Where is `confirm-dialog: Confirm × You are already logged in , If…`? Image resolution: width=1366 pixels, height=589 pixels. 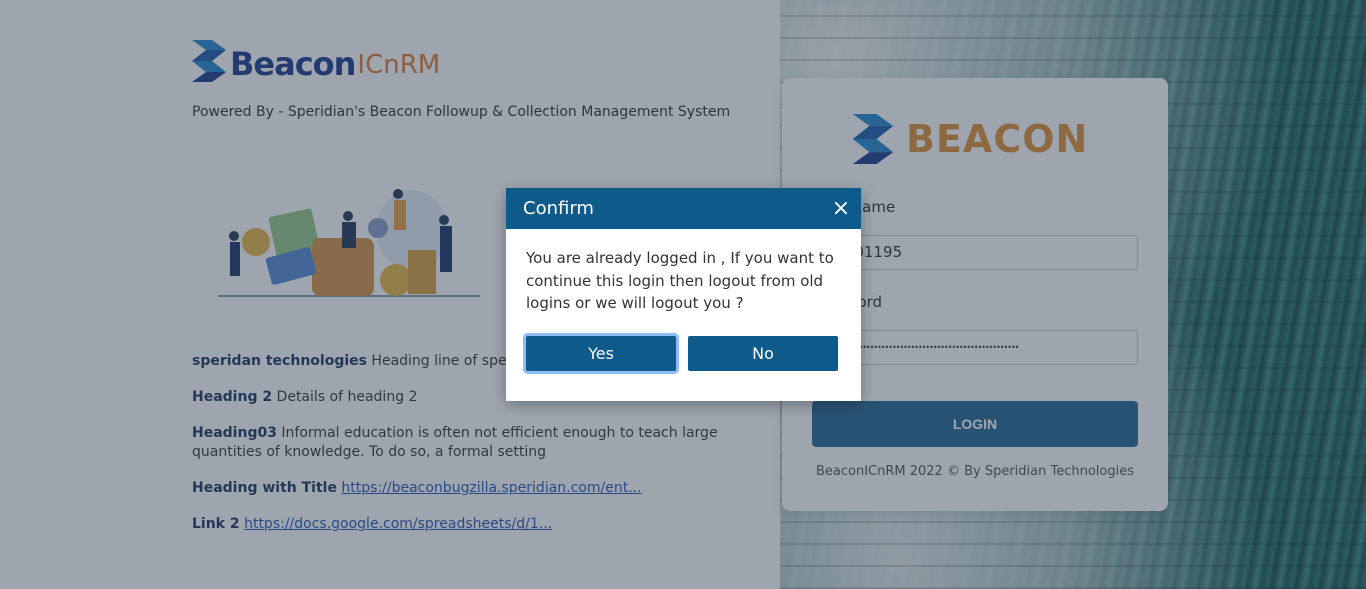 confirm-dialog: Confirm × You are already logged in , If… is located at coordinates (683, 294).